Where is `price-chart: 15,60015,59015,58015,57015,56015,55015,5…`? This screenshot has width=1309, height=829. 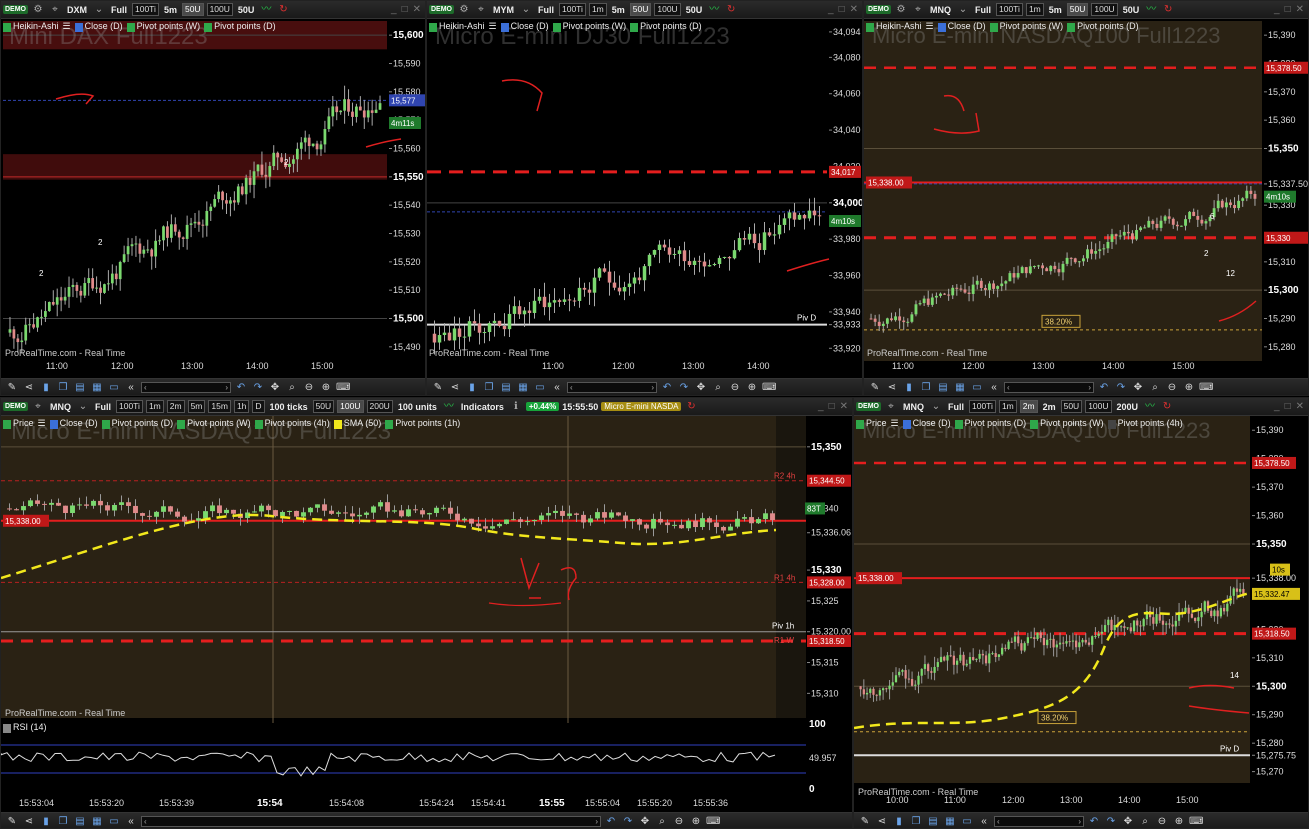 price-chart: 15,60015,59015,58015,57015,56015,55015,5… is located at coordinates (213, 190).